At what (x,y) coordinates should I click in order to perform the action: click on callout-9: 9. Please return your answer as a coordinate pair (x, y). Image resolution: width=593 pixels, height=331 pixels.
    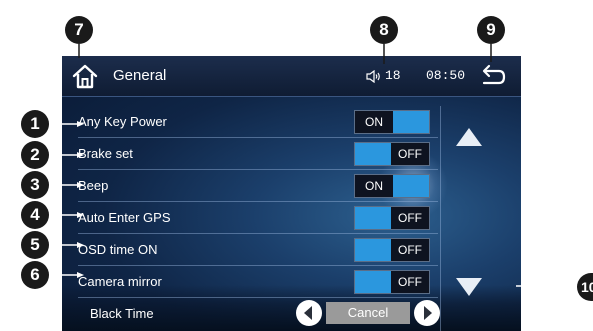
    Looking at the image, I should click on (491, 30).